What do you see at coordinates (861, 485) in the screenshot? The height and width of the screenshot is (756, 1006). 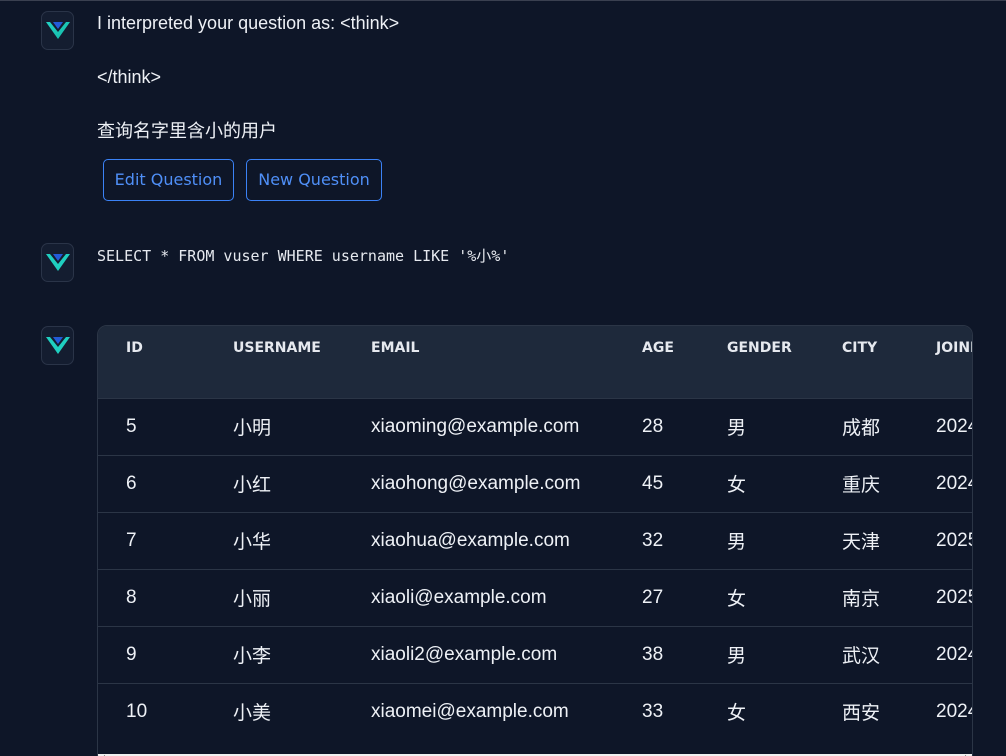 I see `cell-city: 重庆` at bounding box center [861, 485].